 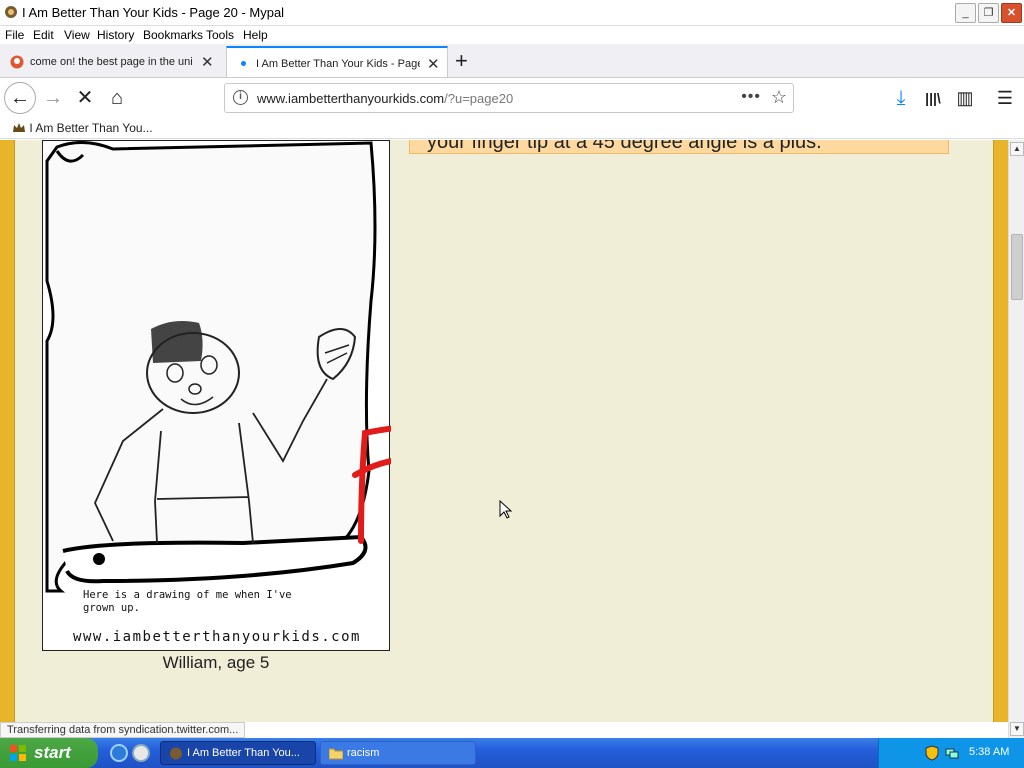 What do you see at coordinates (461, 61) in the screenshot?
I see `new-tab-button: +` at bounding box center [461, 61].